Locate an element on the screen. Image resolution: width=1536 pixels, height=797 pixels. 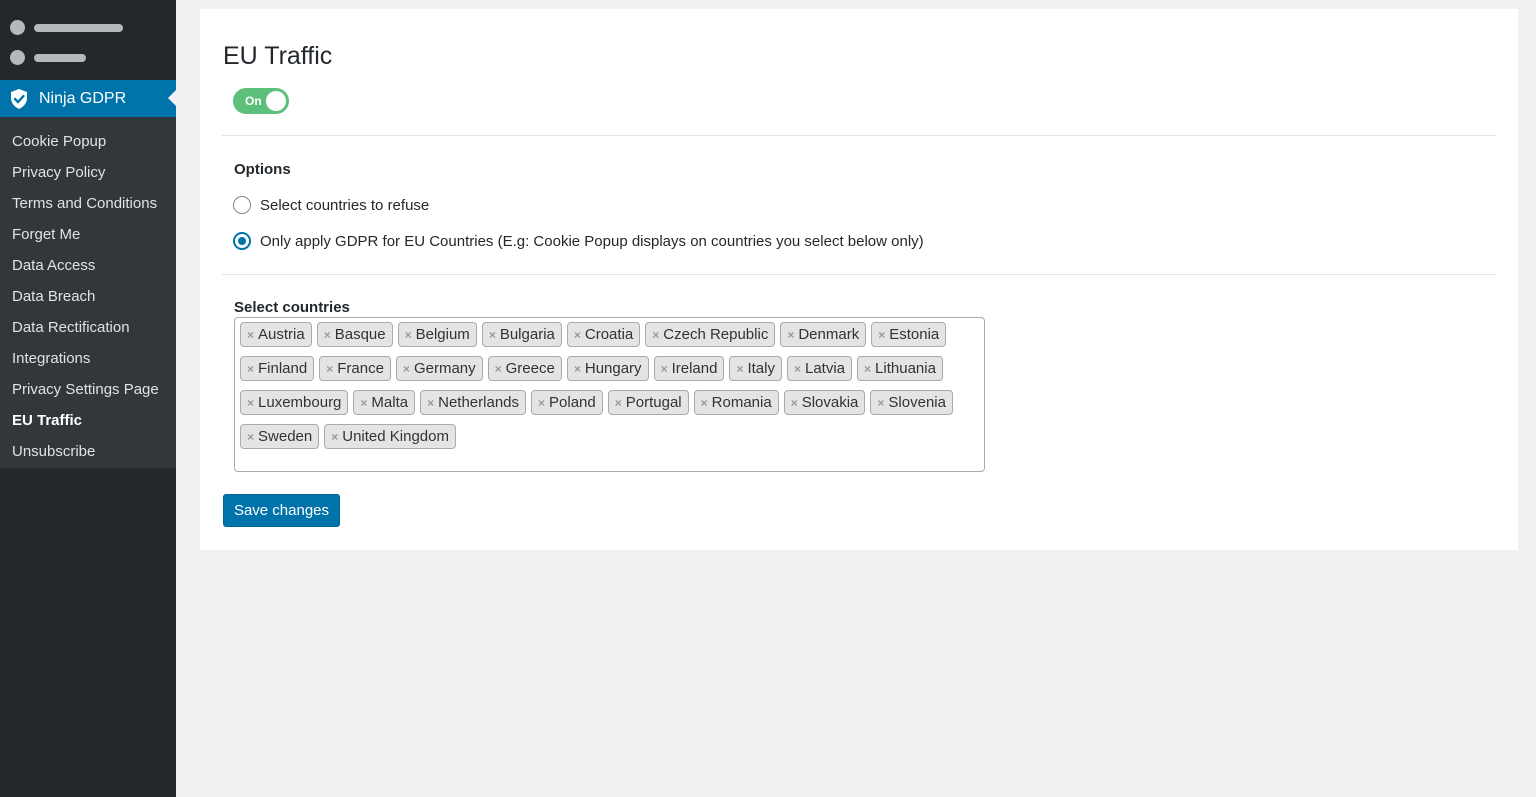
country-chip: × Slovenia is located at coordinates (911, 402).